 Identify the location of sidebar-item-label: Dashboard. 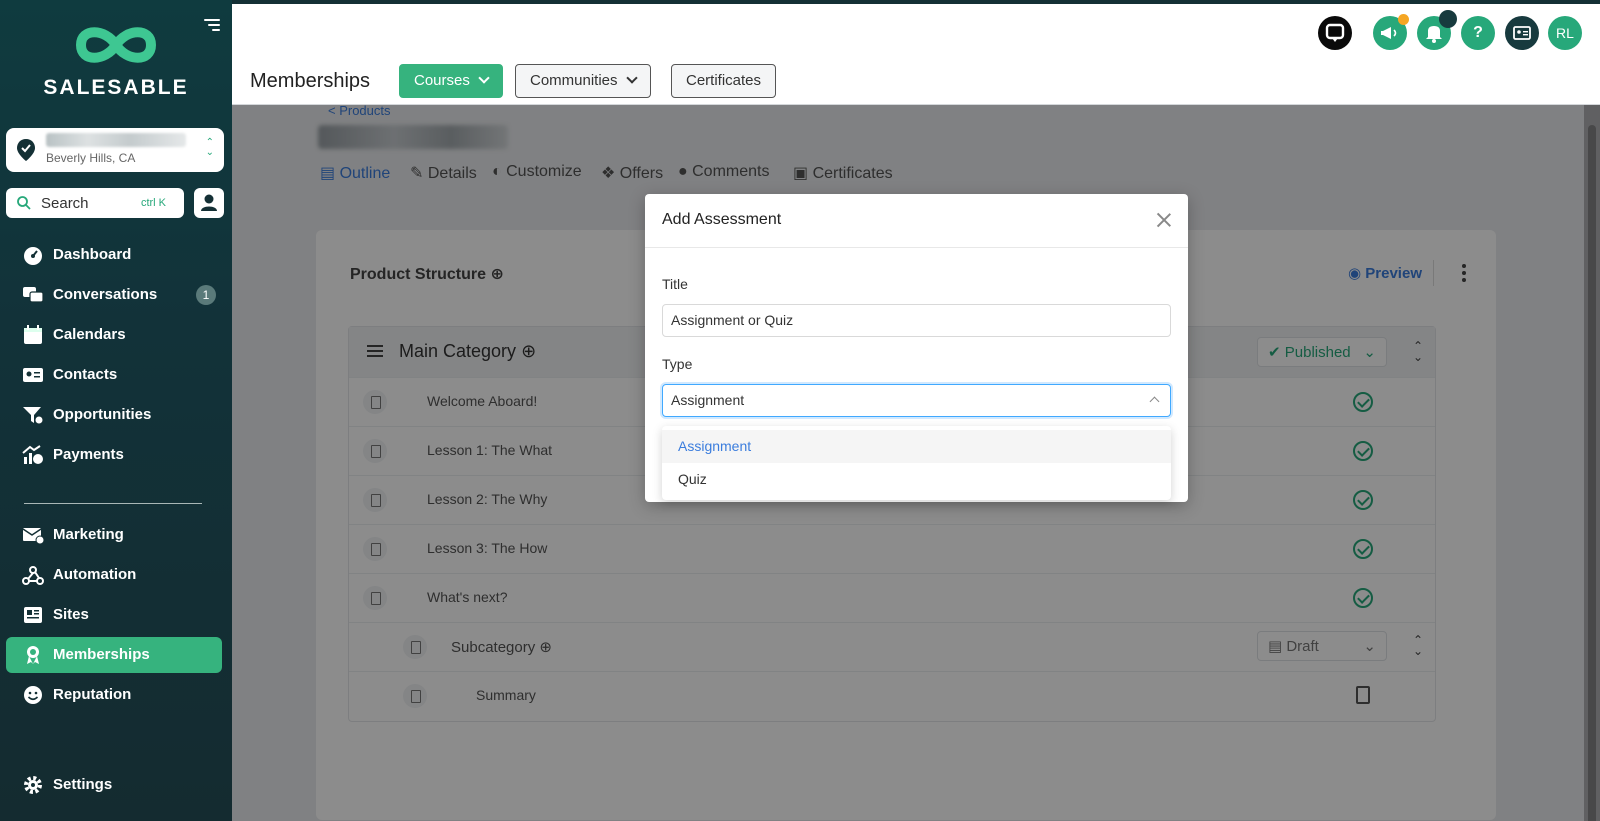
(92, 254).